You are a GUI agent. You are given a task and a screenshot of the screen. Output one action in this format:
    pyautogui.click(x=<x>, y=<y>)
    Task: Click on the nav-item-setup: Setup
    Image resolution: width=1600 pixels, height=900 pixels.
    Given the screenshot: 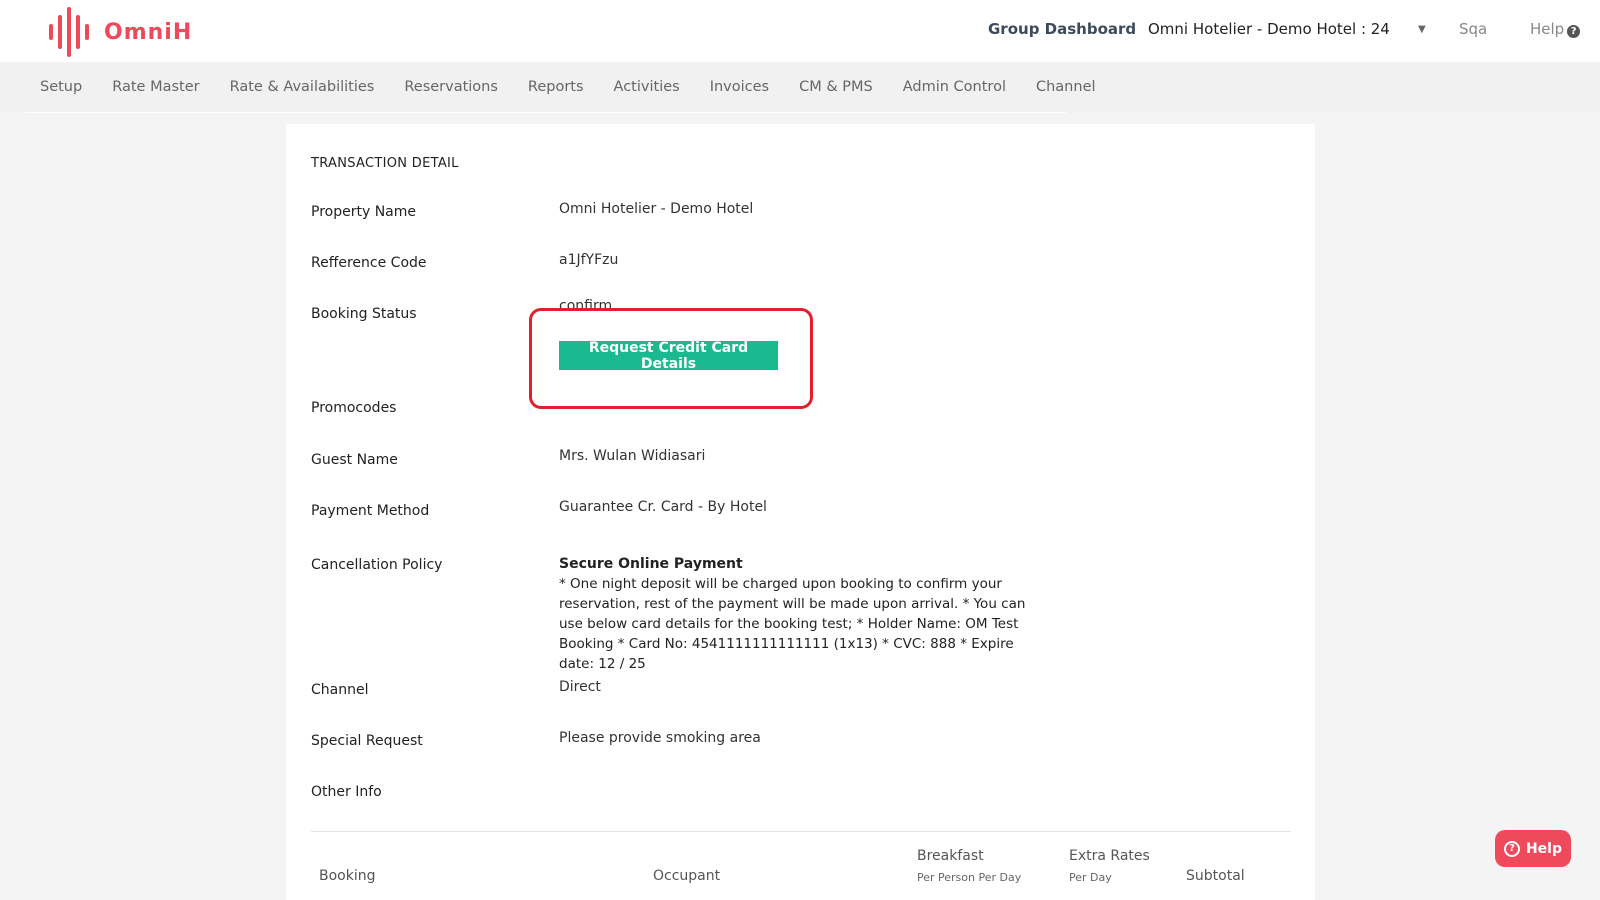 What is the action you would take?
    pyautogui.click(x=61, y=87)
    